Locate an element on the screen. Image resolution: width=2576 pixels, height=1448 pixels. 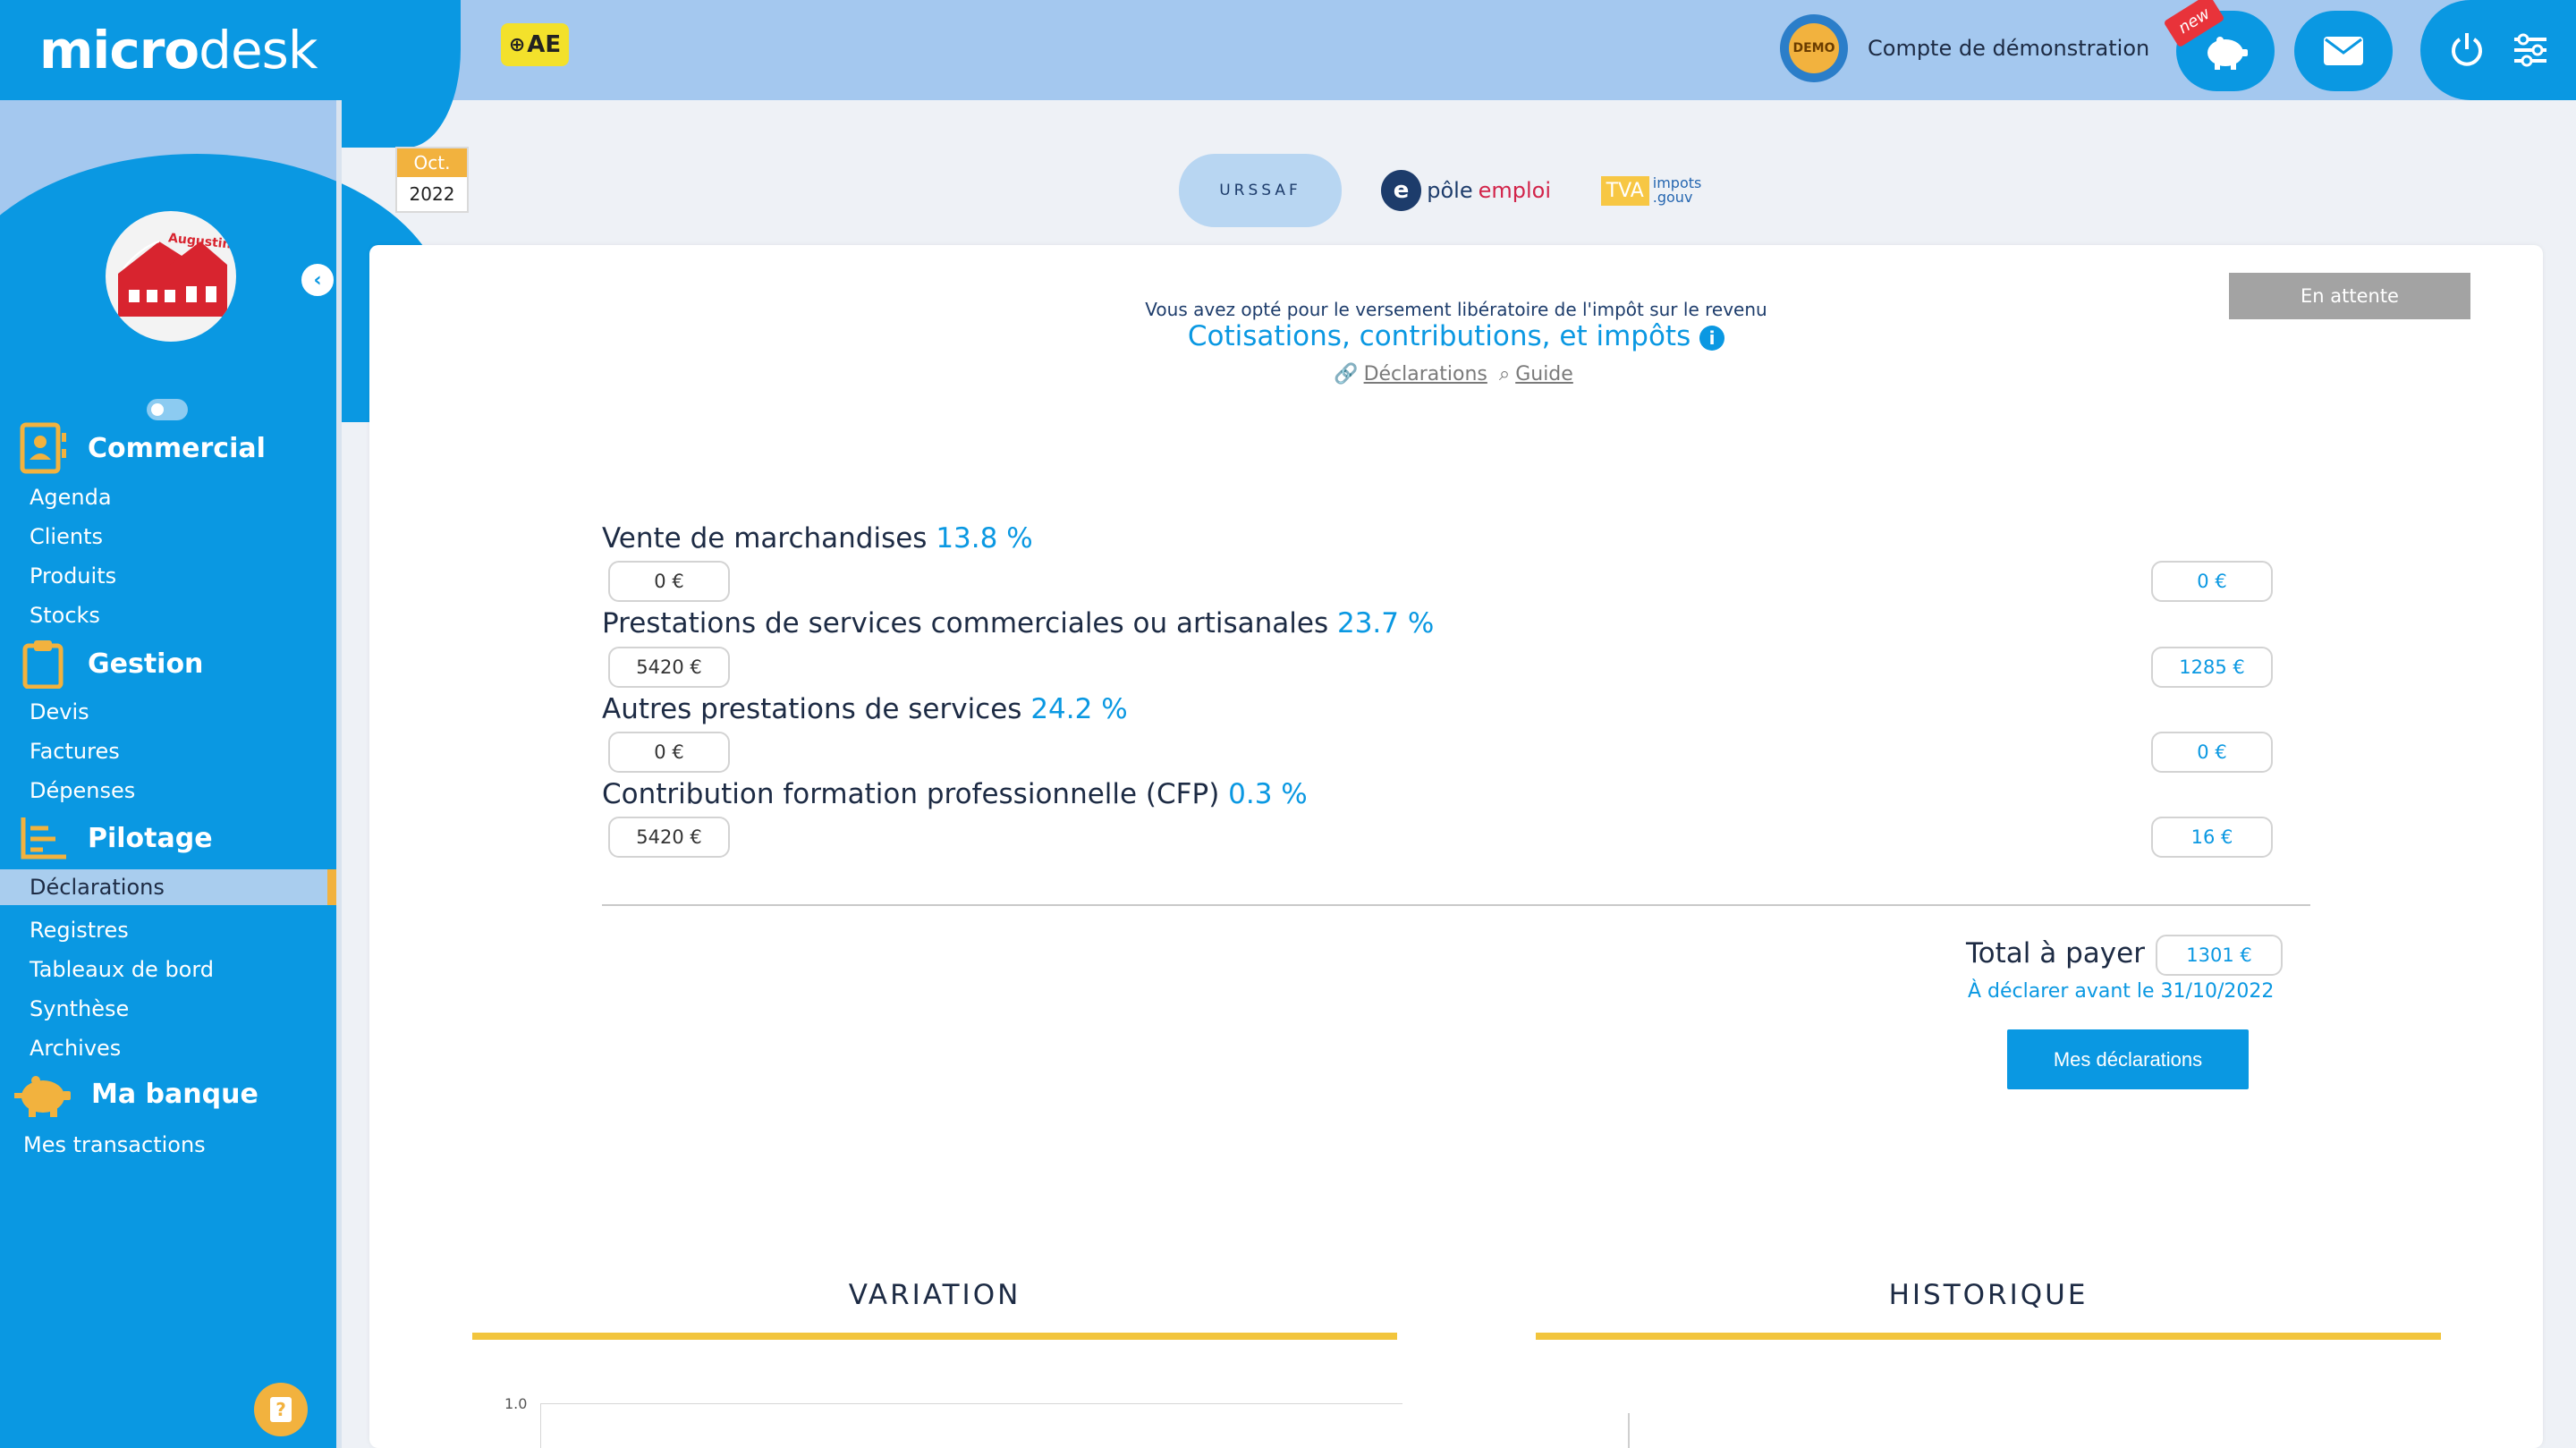
historique-title: HISTORIQUE is located at coordinates (1988, 1295).